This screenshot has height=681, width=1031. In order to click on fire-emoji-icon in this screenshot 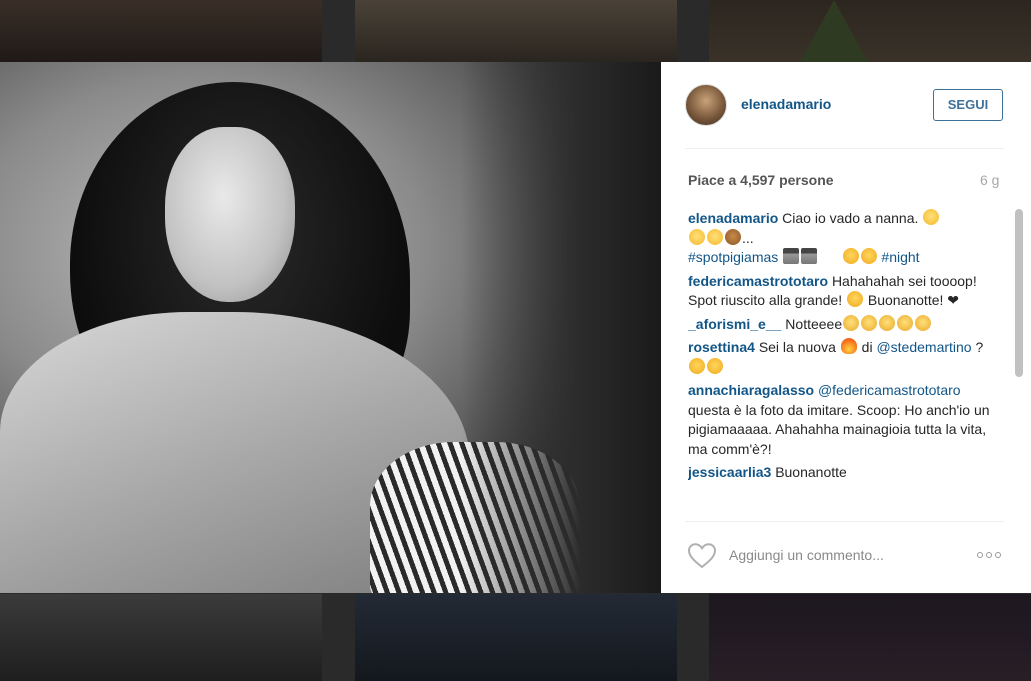, I will do `click(848, 346)`.